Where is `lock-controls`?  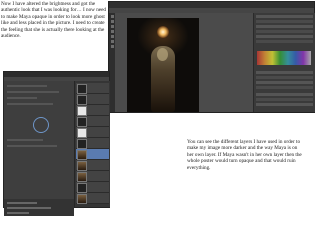
lock-controls is located at coordinates (18, 213).